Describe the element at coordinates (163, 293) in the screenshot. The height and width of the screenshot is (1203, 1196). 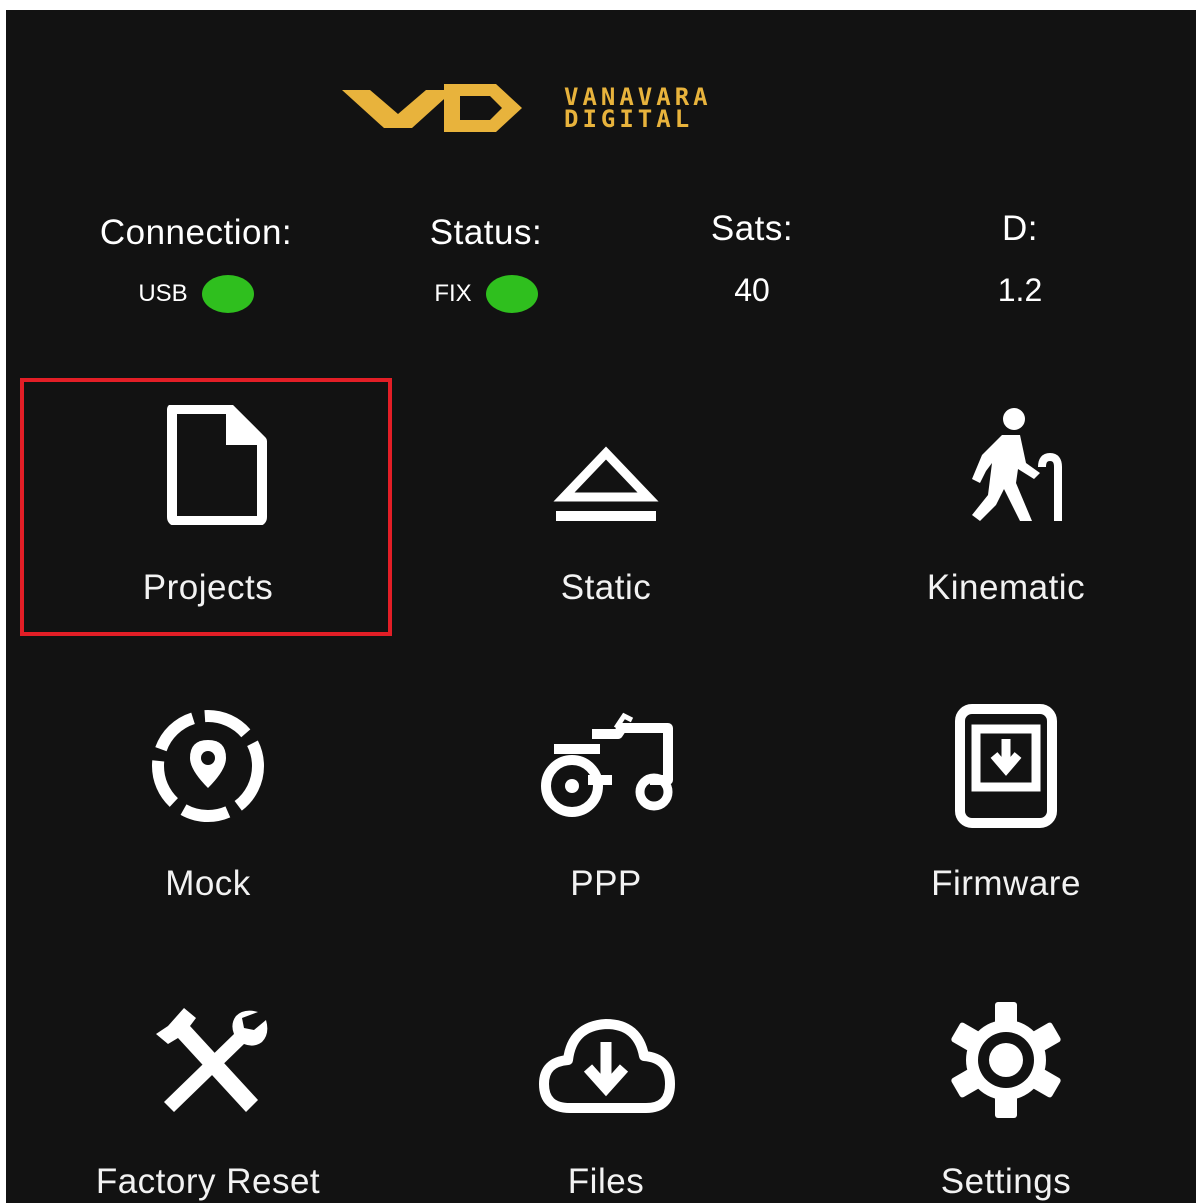
I see `connection-value: USB` at that location.